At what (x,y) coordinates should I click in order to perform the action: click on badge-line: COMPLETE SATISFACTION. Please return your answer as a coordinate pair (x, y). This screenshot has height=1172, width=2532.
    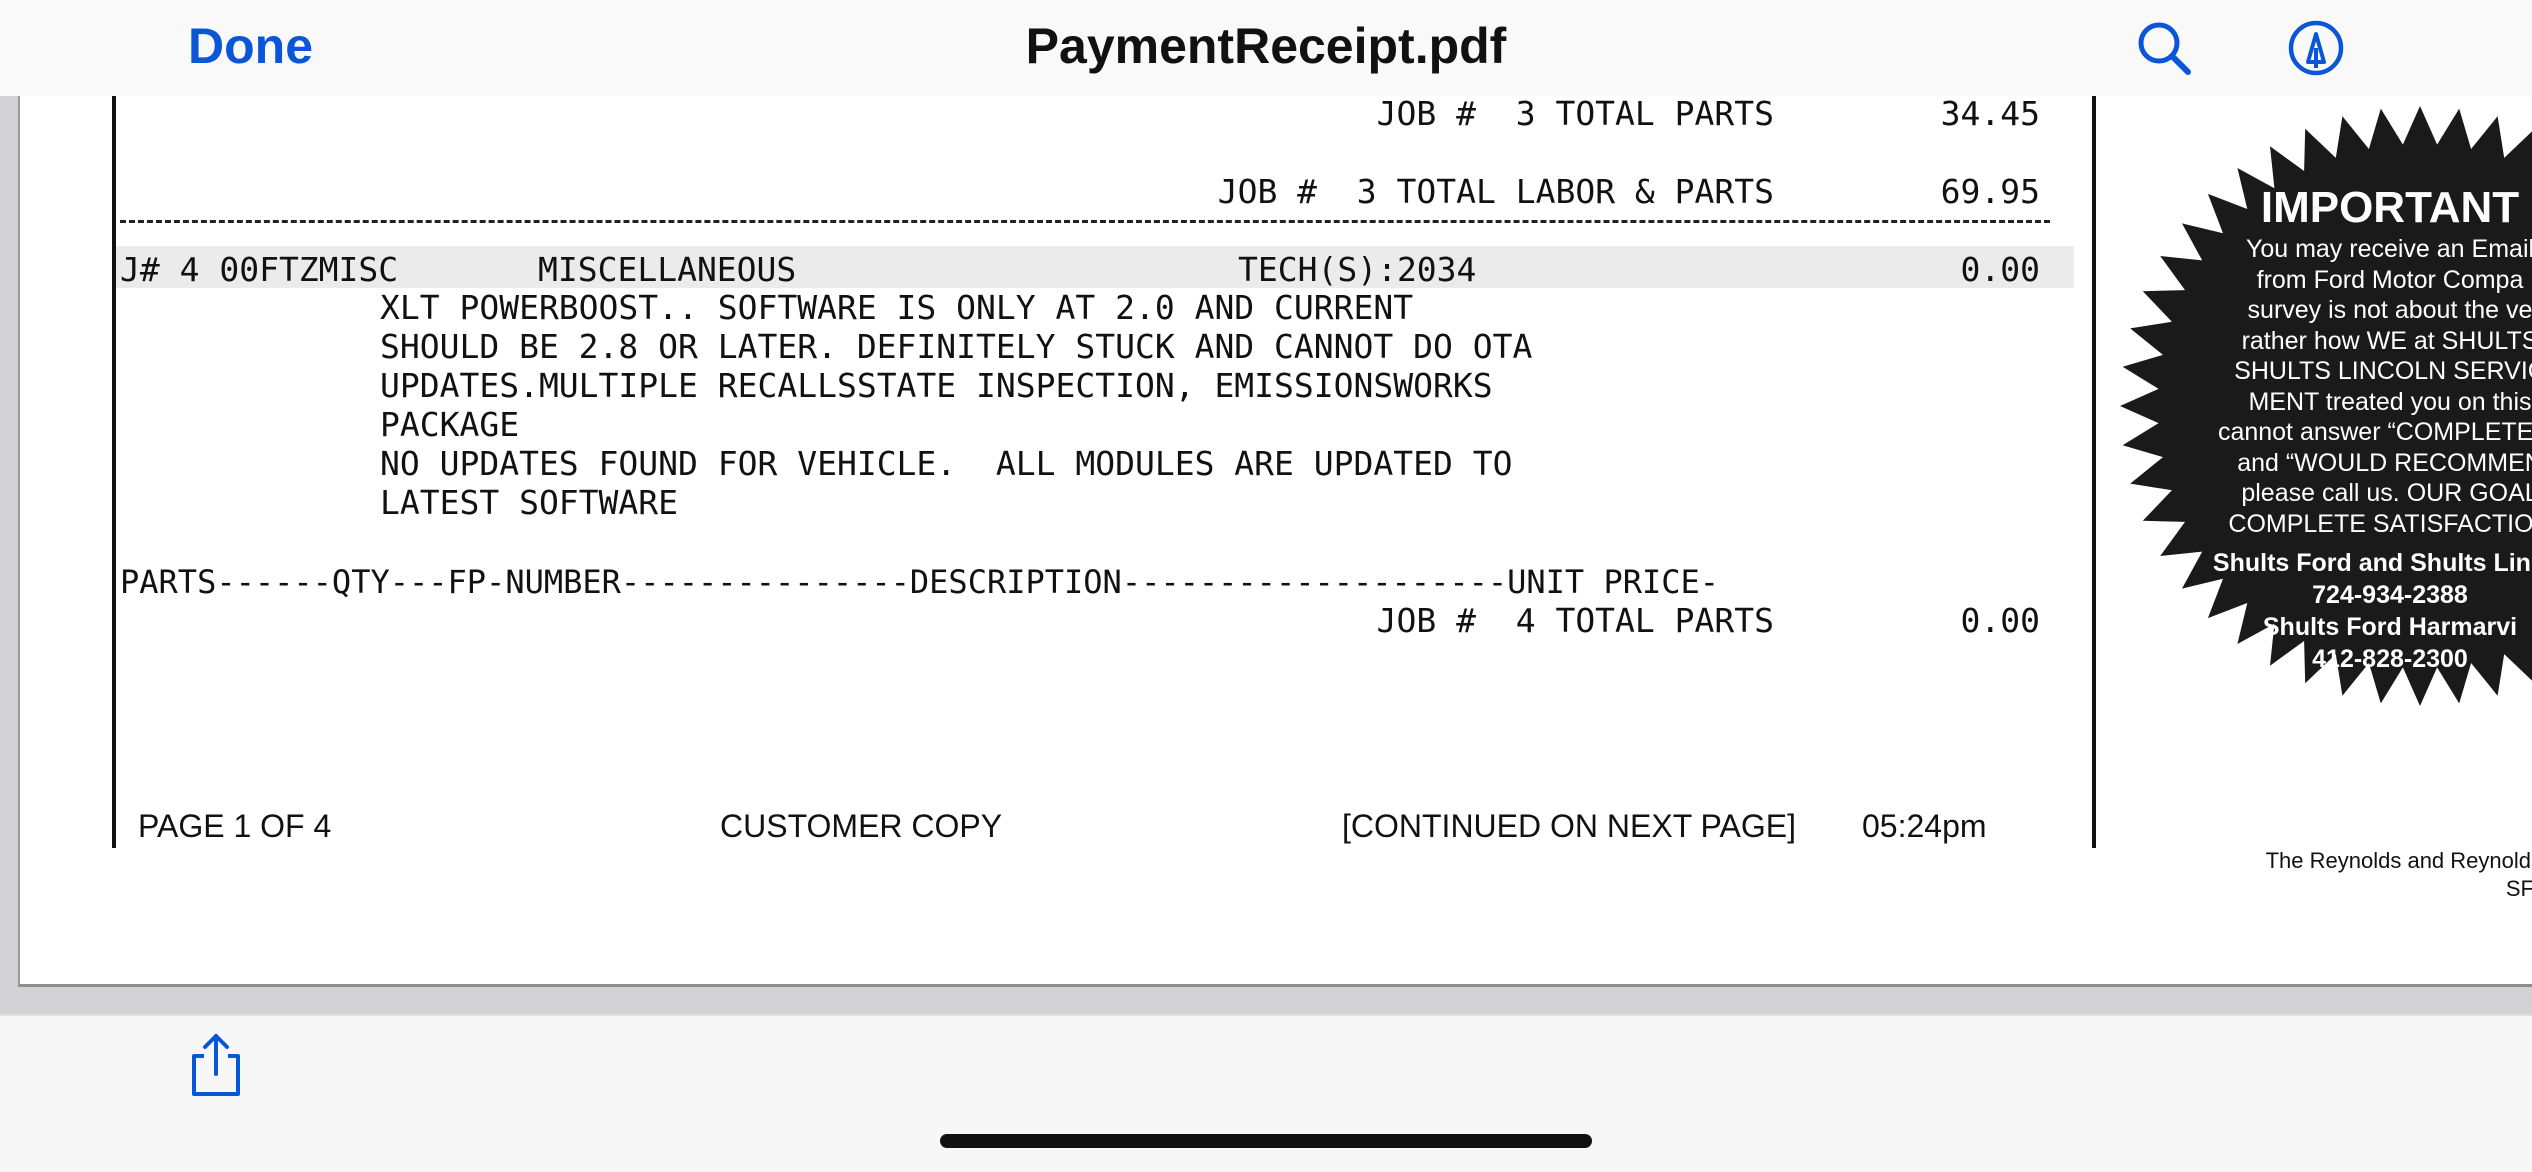
    Looking at the image, I should click on (2380, 523).